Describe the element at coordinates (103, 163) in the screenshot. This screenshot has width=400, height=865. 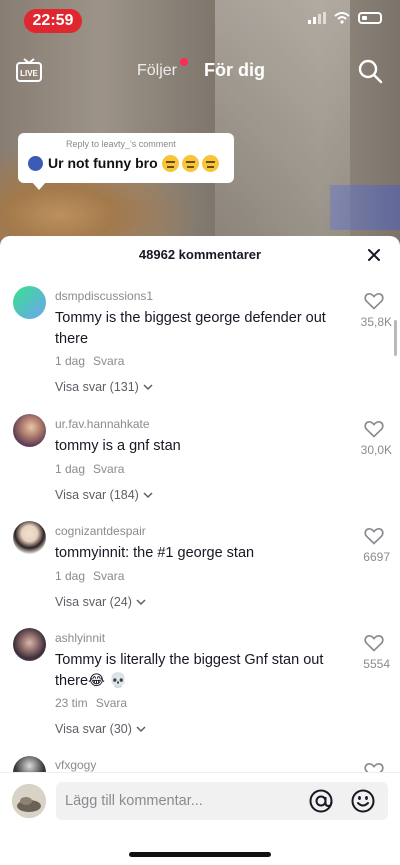
I see `reply-text: Ur not funny bro` at that location.